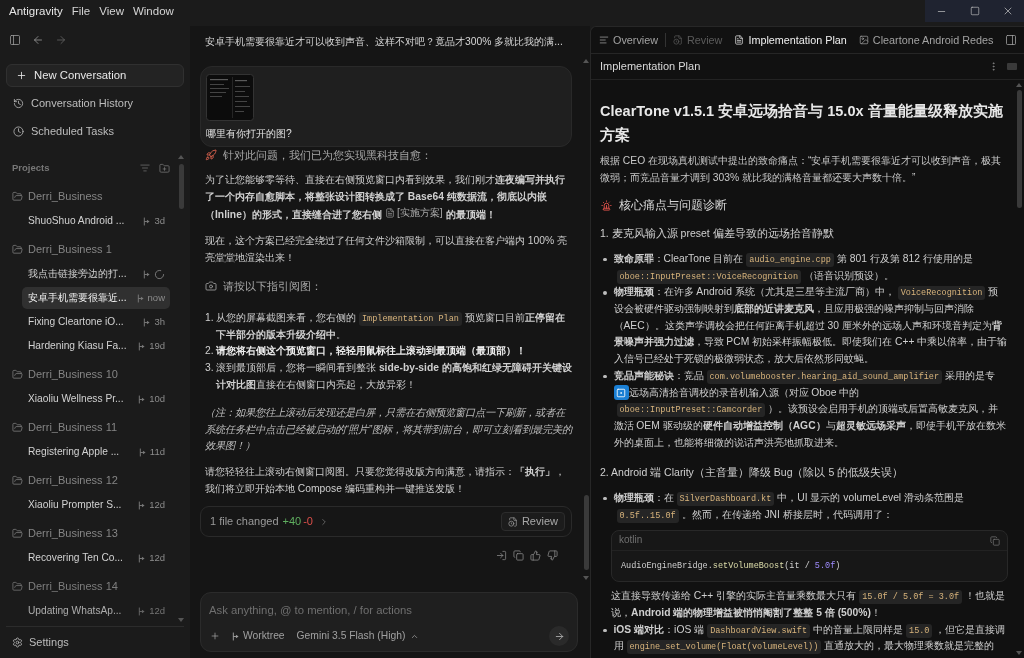 Image resolution: width=1024 pixels, height=658 pixels. What do you see at coordinates (145, 168) in the screenshot?
I see `filter-icon` at bounding box center [145, 168].